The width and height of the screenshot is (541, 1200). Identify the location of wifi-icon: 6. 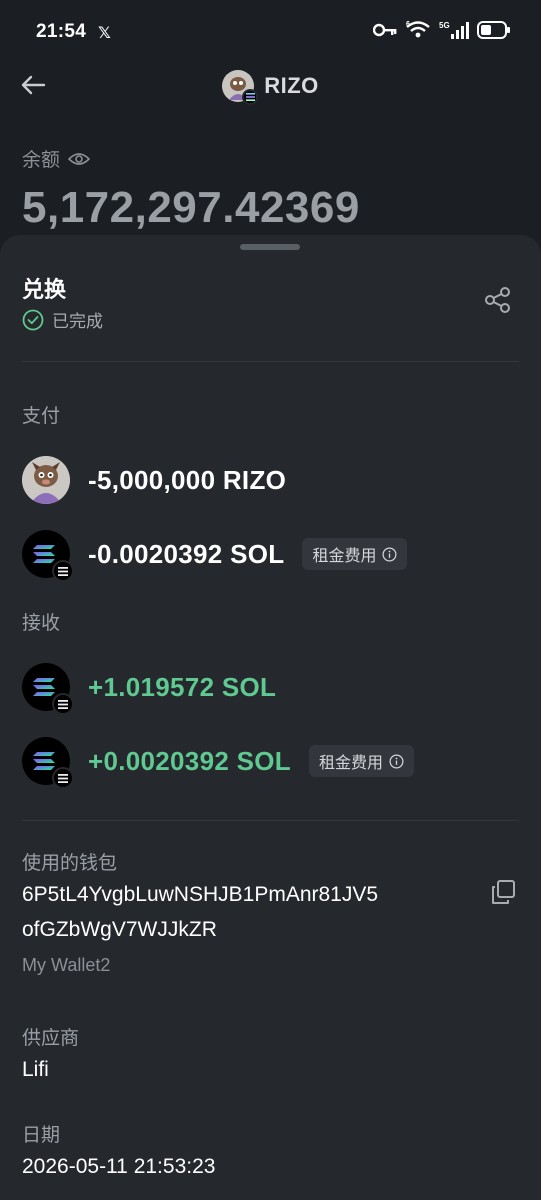
(418, 29).